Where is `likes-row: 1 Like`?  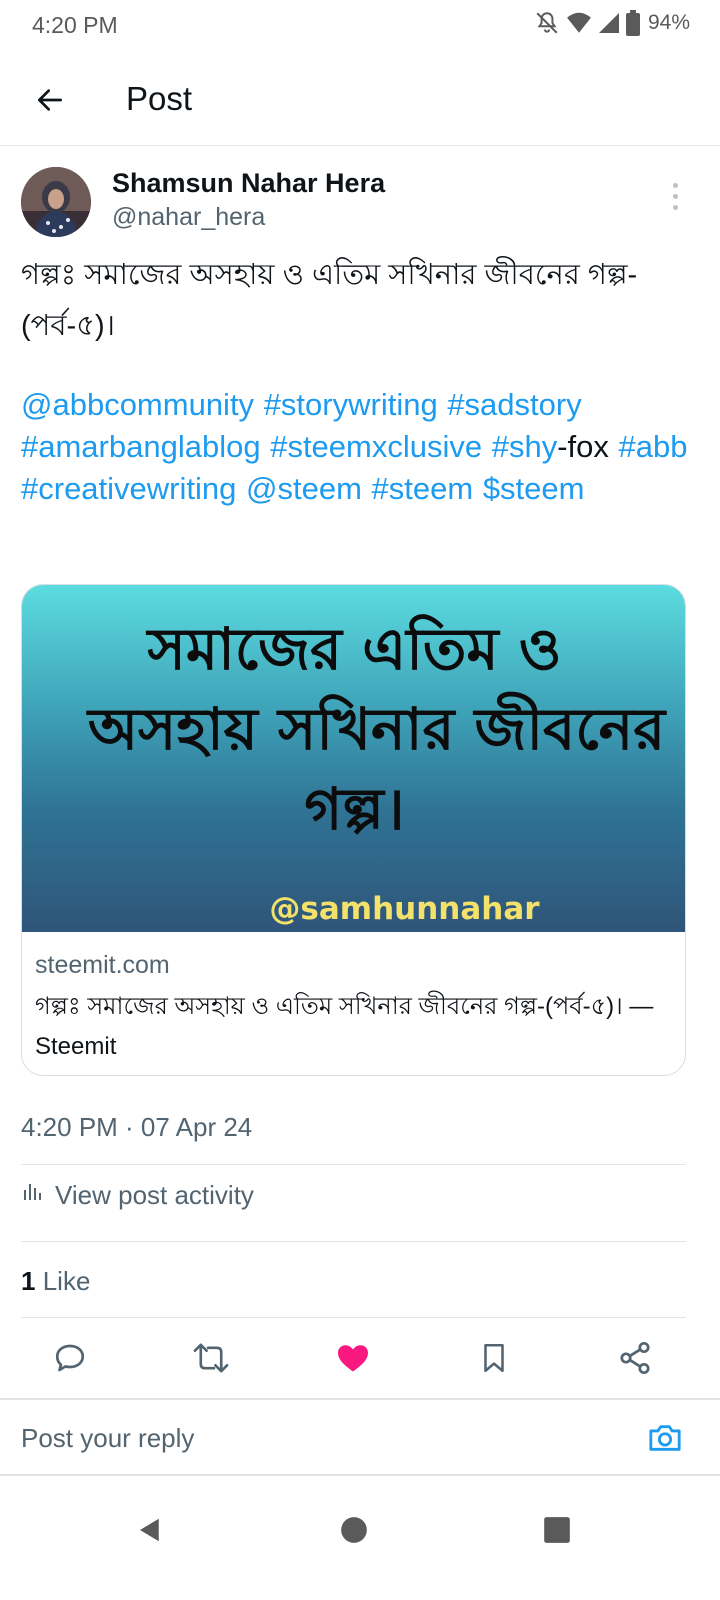
likes-row: 1 Like is located at coordinates (55, 1281).